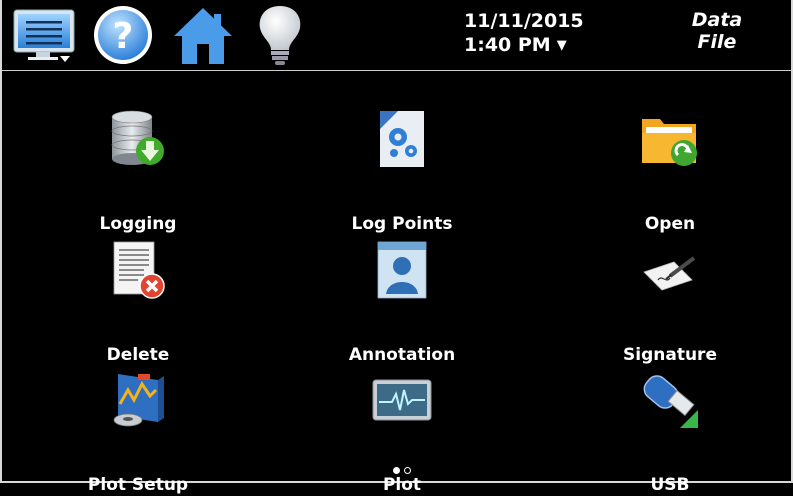 Image resolution: width=793 pixels, height=496 pixels. I want to click on time-dropdown-caret-icon: ▼, so click(562, 45).